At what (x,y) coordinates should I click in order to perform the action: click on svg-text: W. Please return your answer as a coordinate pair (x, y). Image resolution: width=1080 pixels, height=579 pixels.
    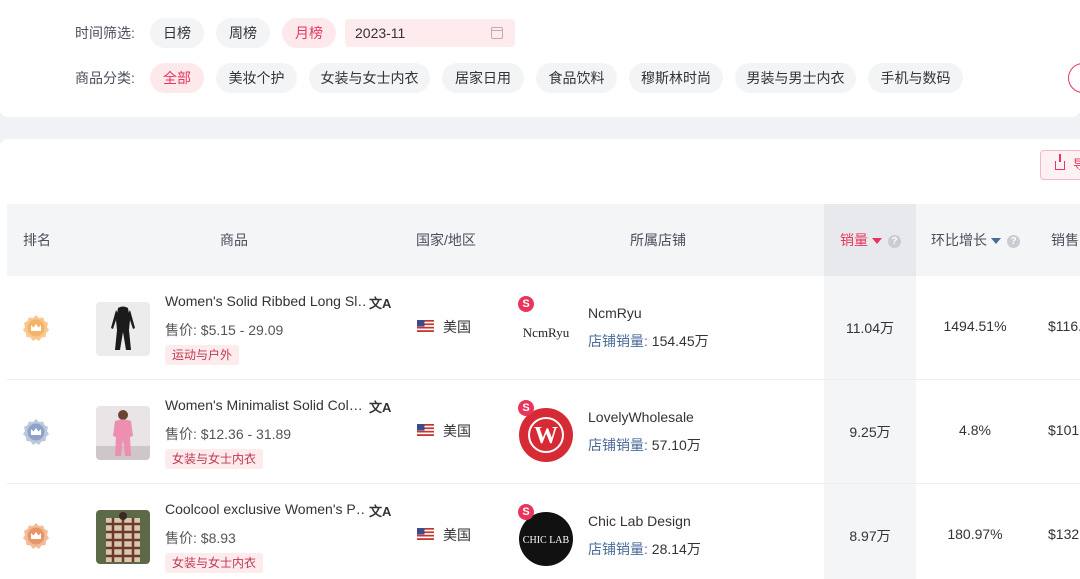
    Looking at the image, I should click on (546, 436).